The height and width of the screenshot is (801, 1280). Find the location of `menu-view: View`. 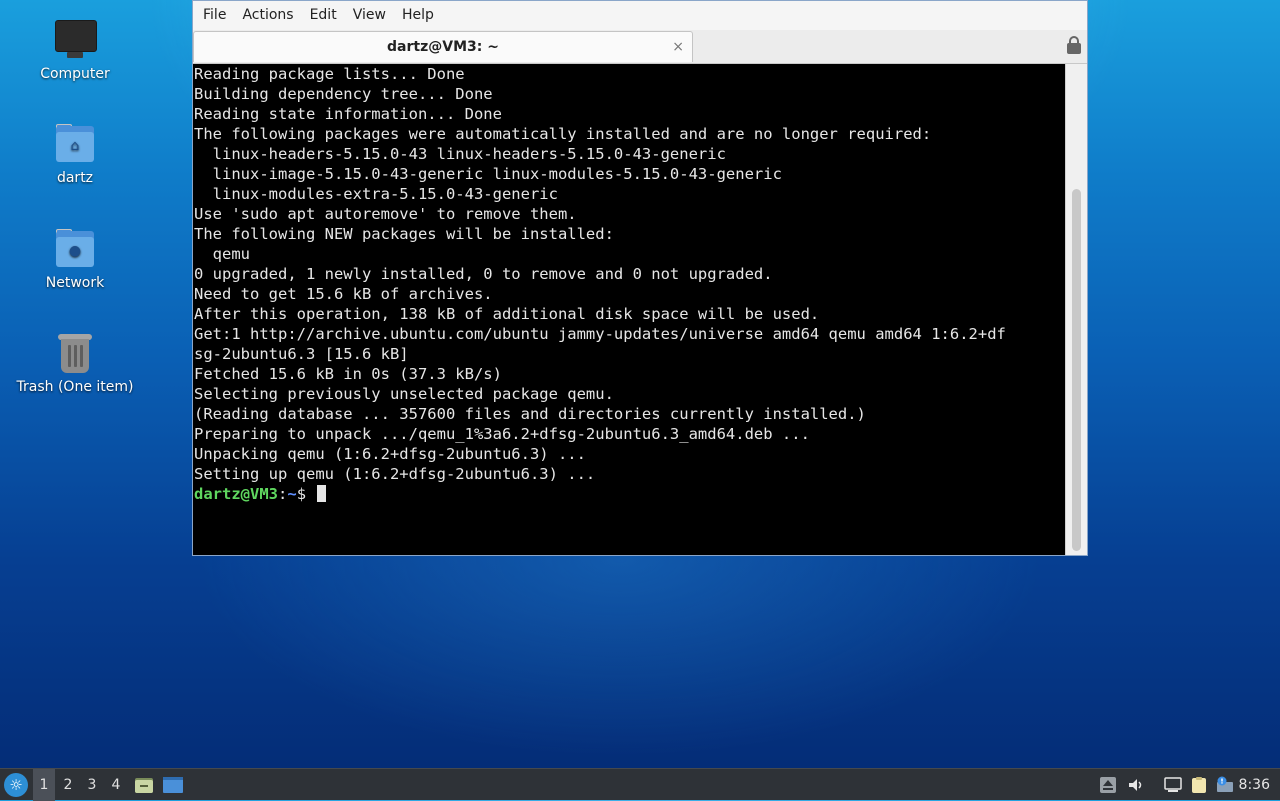

menu-view: View is located at coordinates (369, 15).